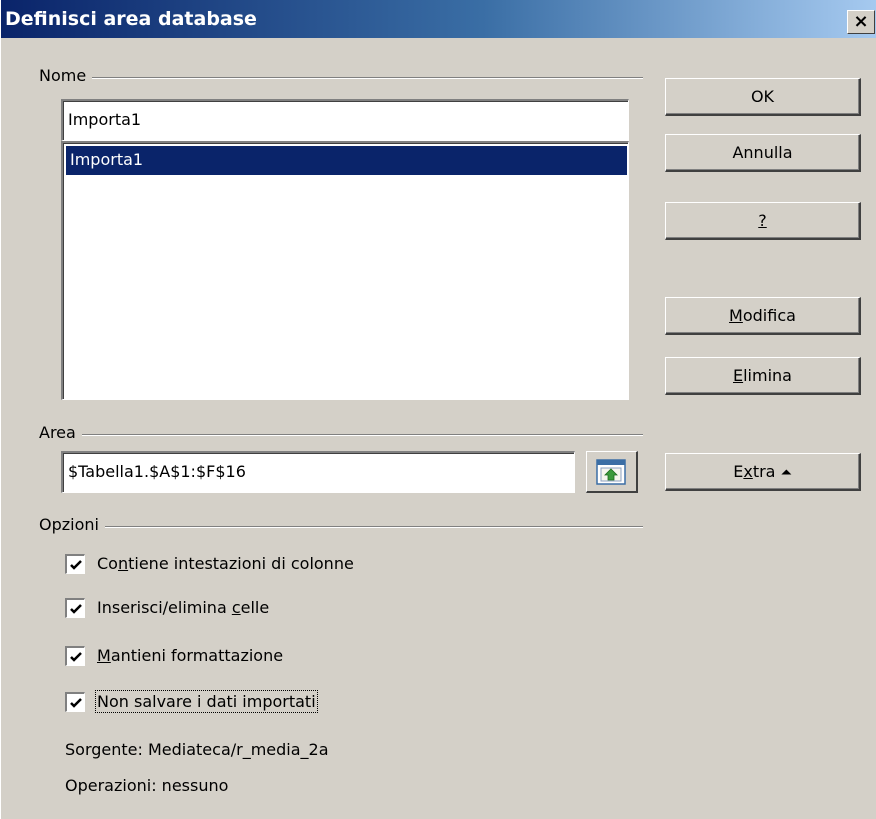 The image size is (876, 819). Describe the element at coordinates (147, 785) in the screenshot. I see `operations-text: Operazioni: nessuno` at that location.